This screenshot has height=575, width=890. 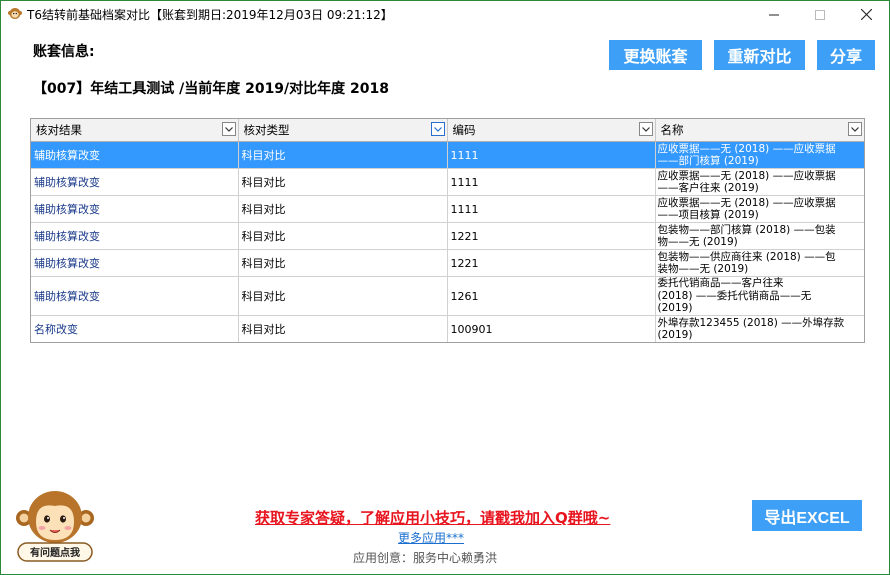 I want to click on minimize-icon, so click(x=774, y=14).